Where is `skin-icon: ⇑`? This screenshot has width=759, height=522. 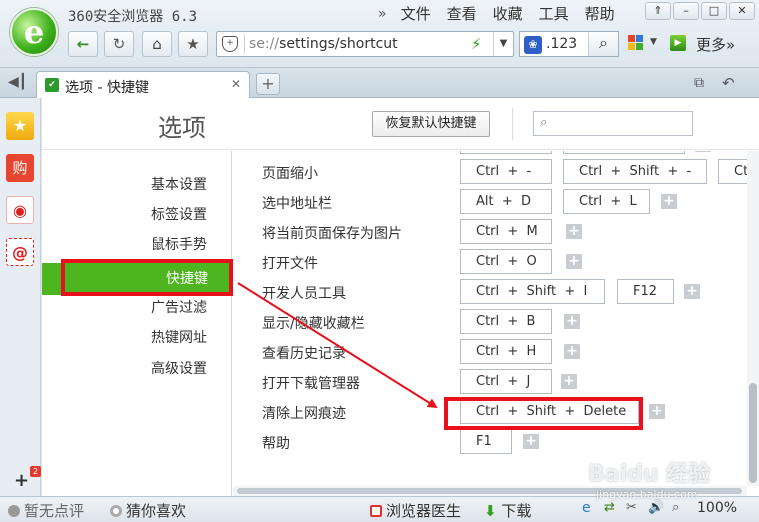
skin-icon: ⇑ is located at coordinates (658, 11).